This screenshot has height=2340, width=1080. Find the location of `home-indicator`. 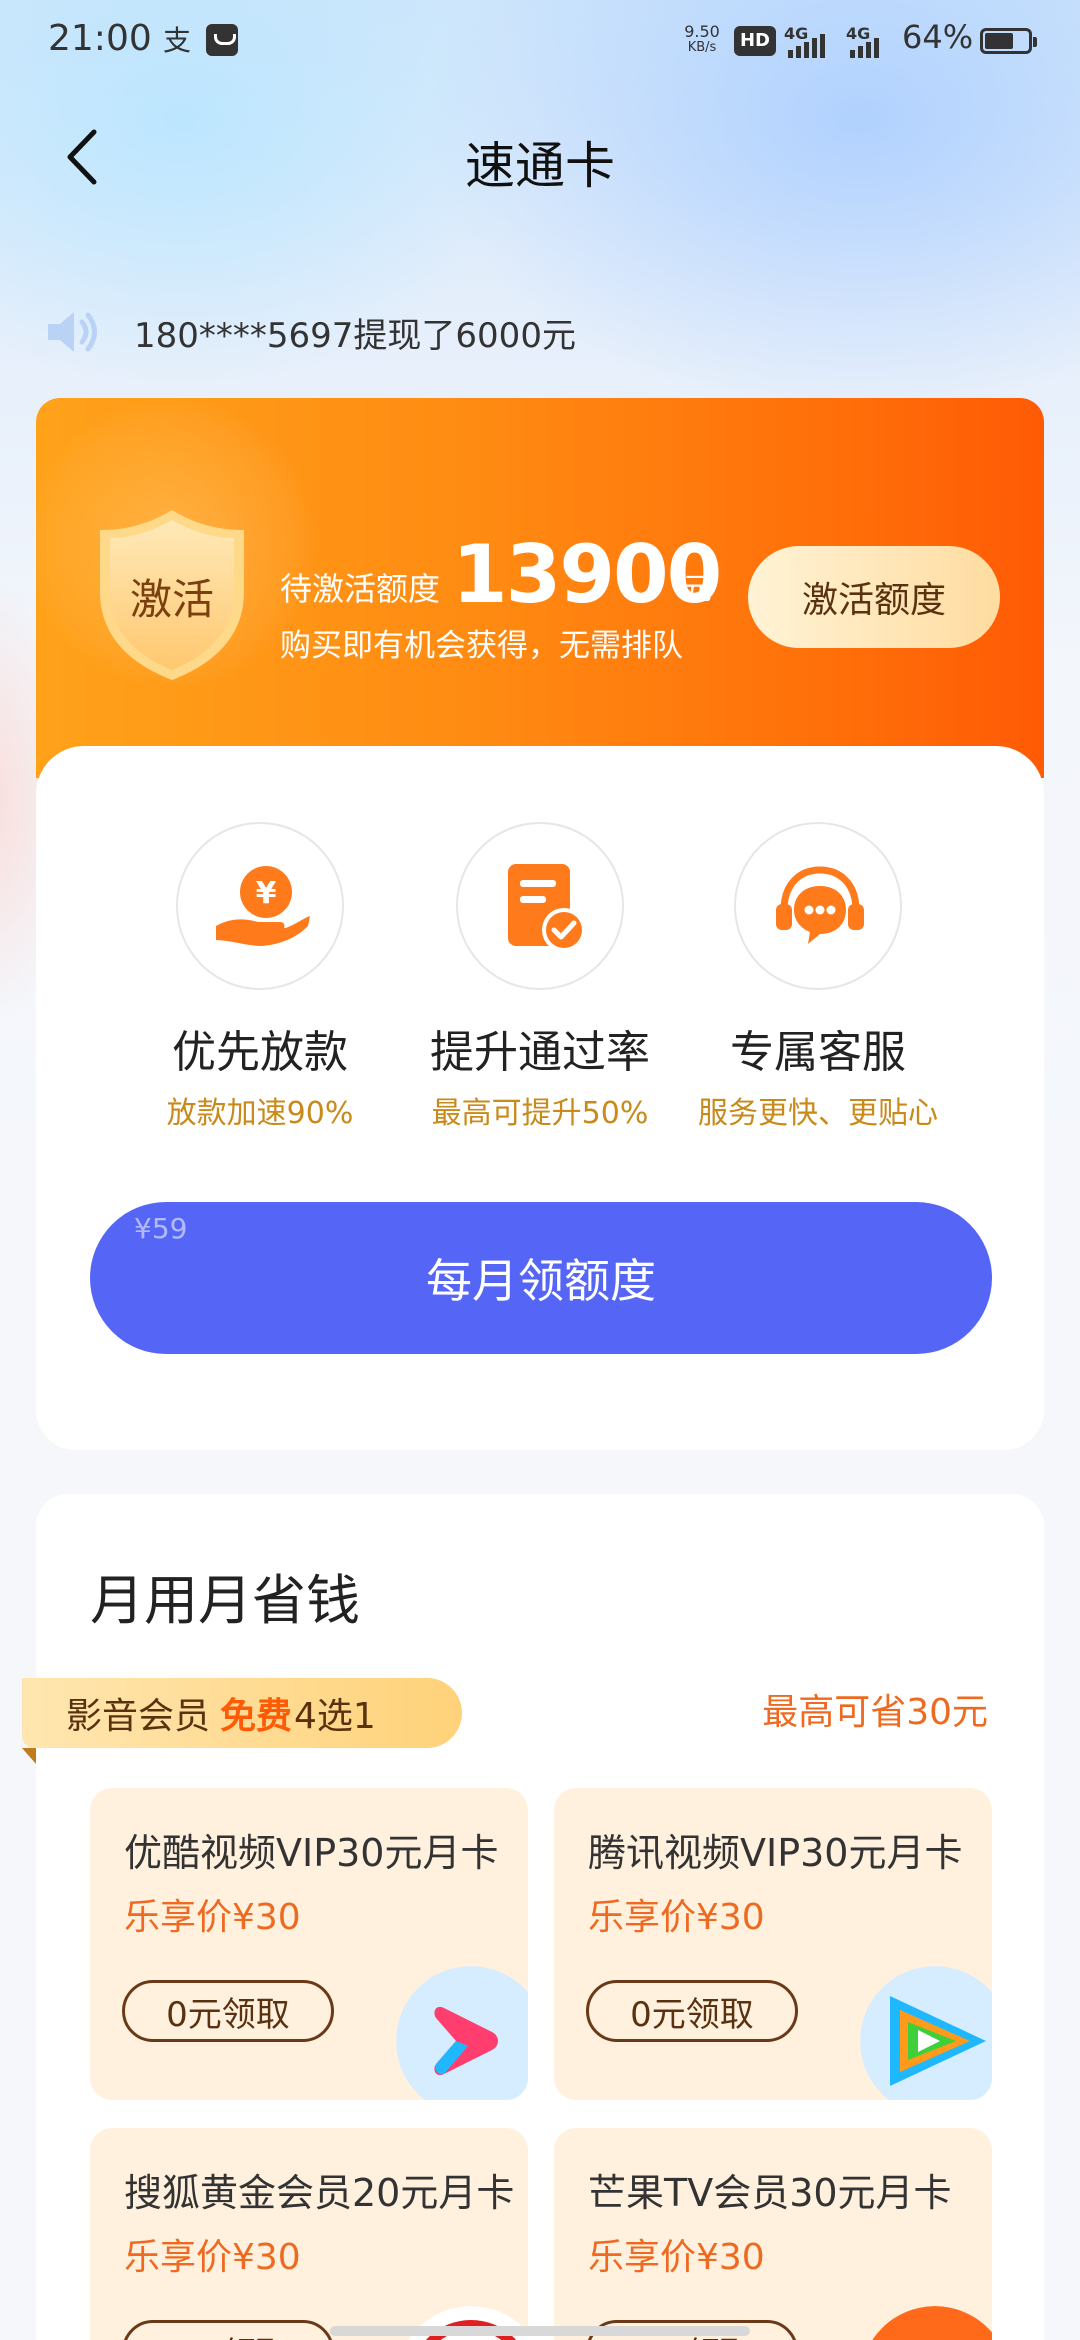

home-indicator is located at coordinates (540, 2331).